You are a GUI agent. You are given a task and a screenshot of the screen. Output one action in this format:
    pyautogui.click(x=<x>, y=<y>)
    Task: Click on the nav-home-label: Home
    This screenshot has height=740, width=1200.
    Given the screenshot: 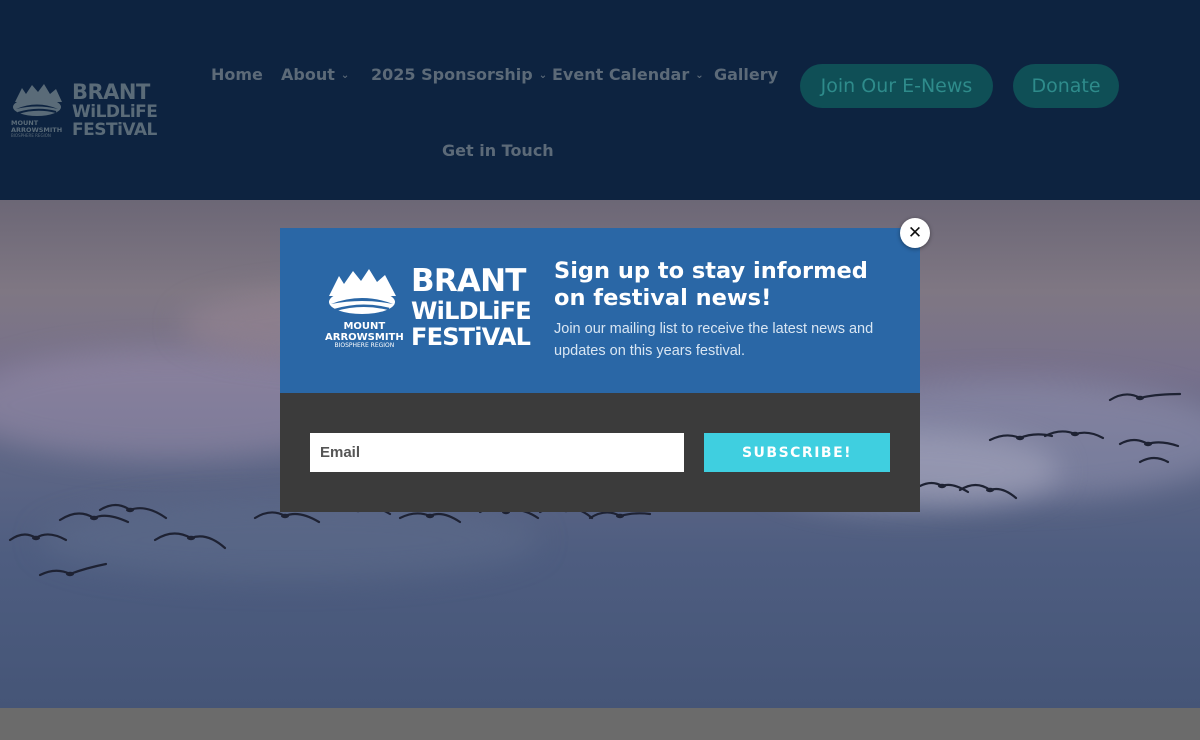 What is the action you would take?
    pyautogui.click(x=237, y=74)
    